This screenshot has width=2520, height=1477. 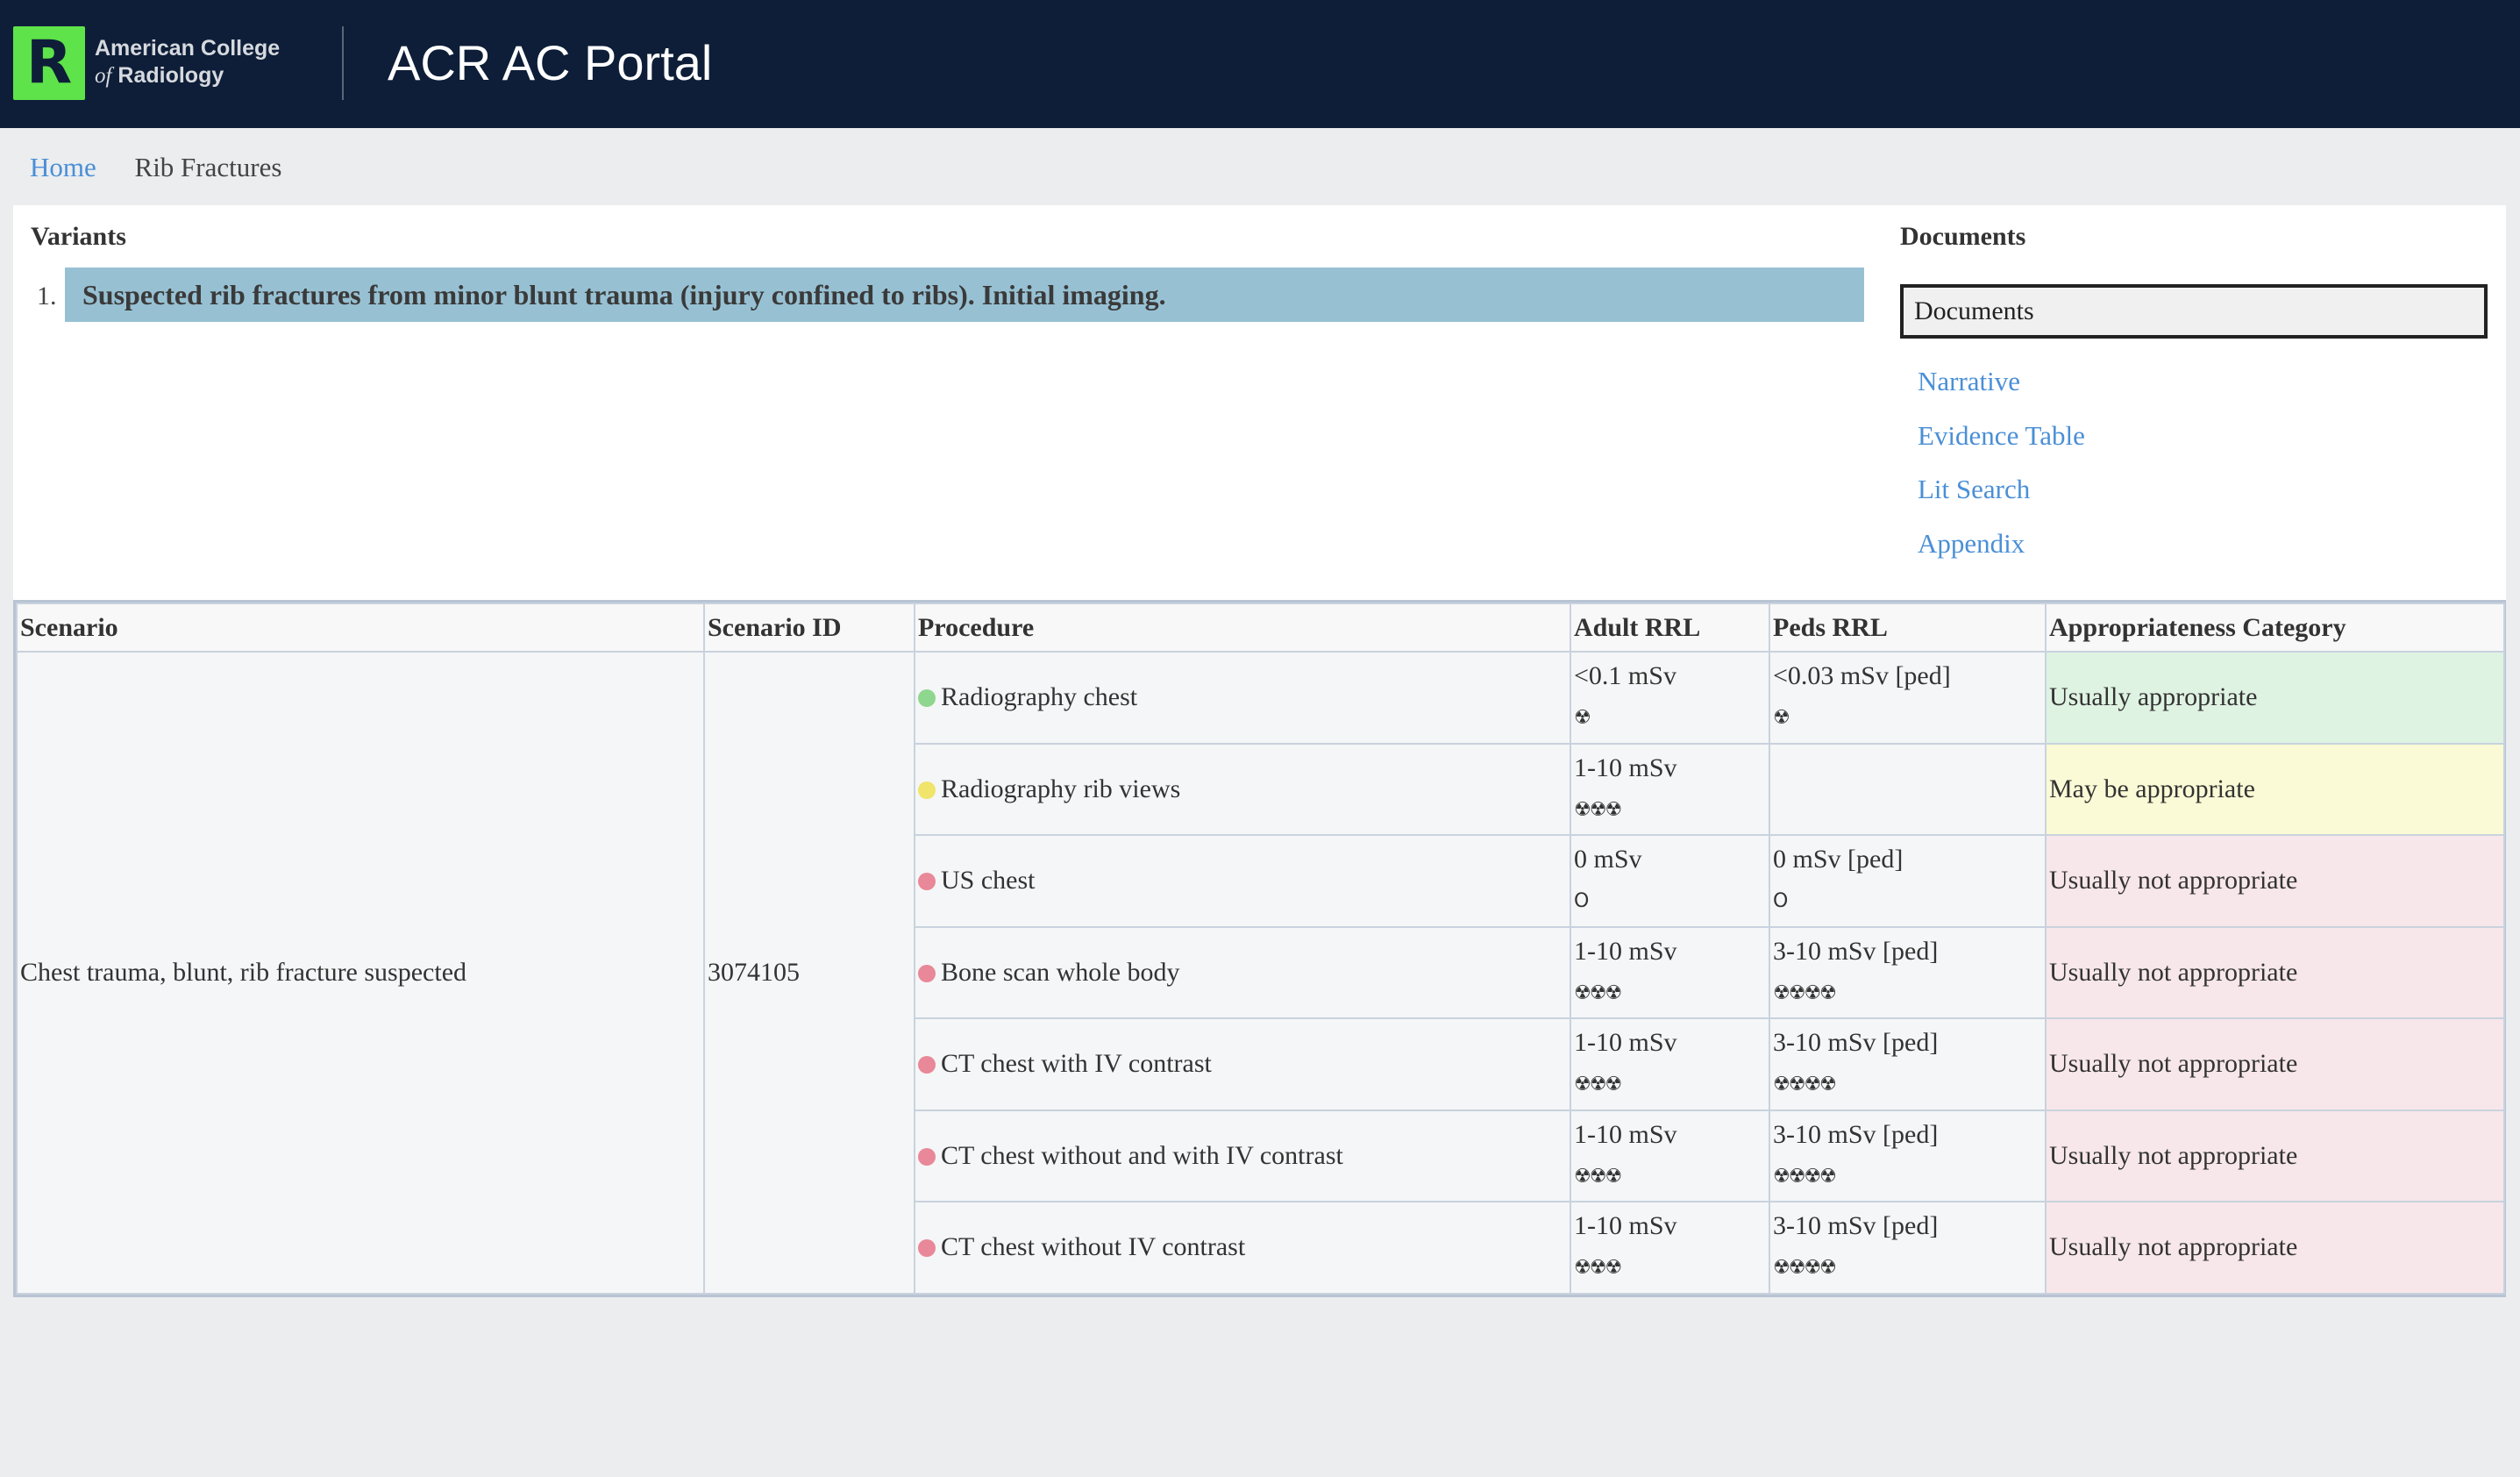 What do you see at coordinates (1142, 1155) in the screenshot?
I see `procedure-name: CT chest without and with IV contrast` at bounding box center [1142, 1155].